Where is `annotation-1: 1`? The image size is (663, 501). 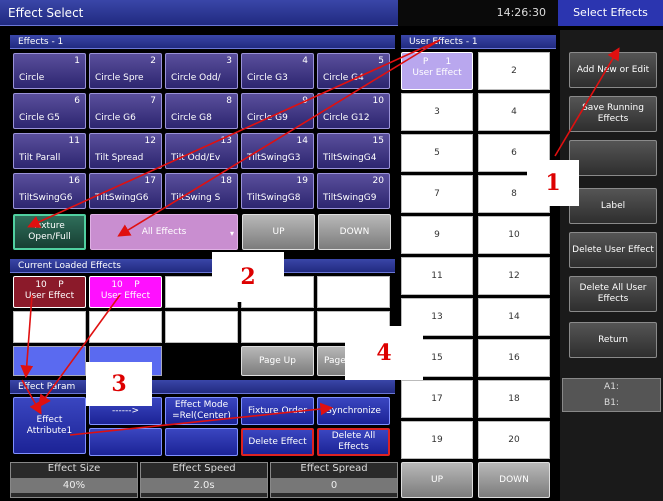 annotation-1: 1 is located at coordinates (553, 183).